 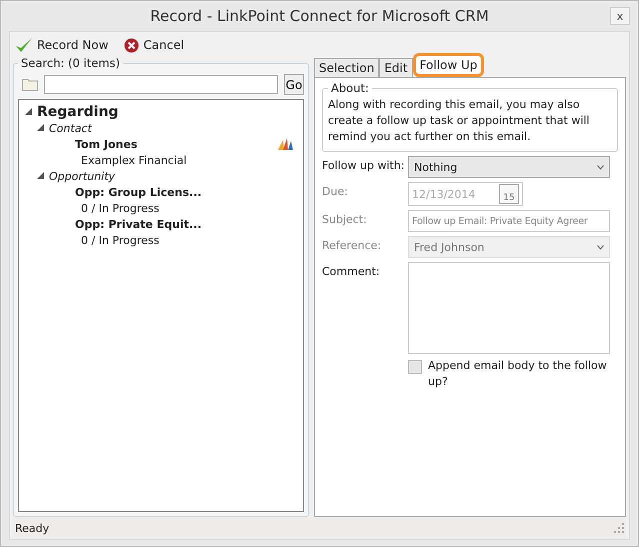 I want to click on tree-item: Tom Jones, so click(x=106, y=144).